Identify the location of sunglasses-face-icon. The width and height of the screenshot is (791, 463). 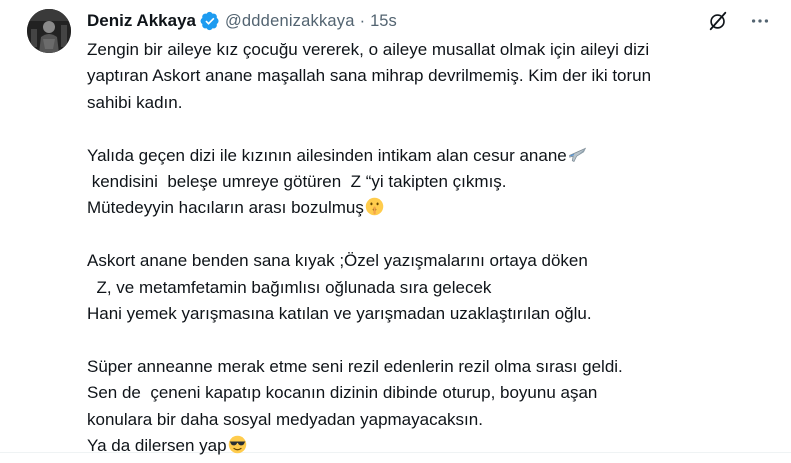
(237, 444).